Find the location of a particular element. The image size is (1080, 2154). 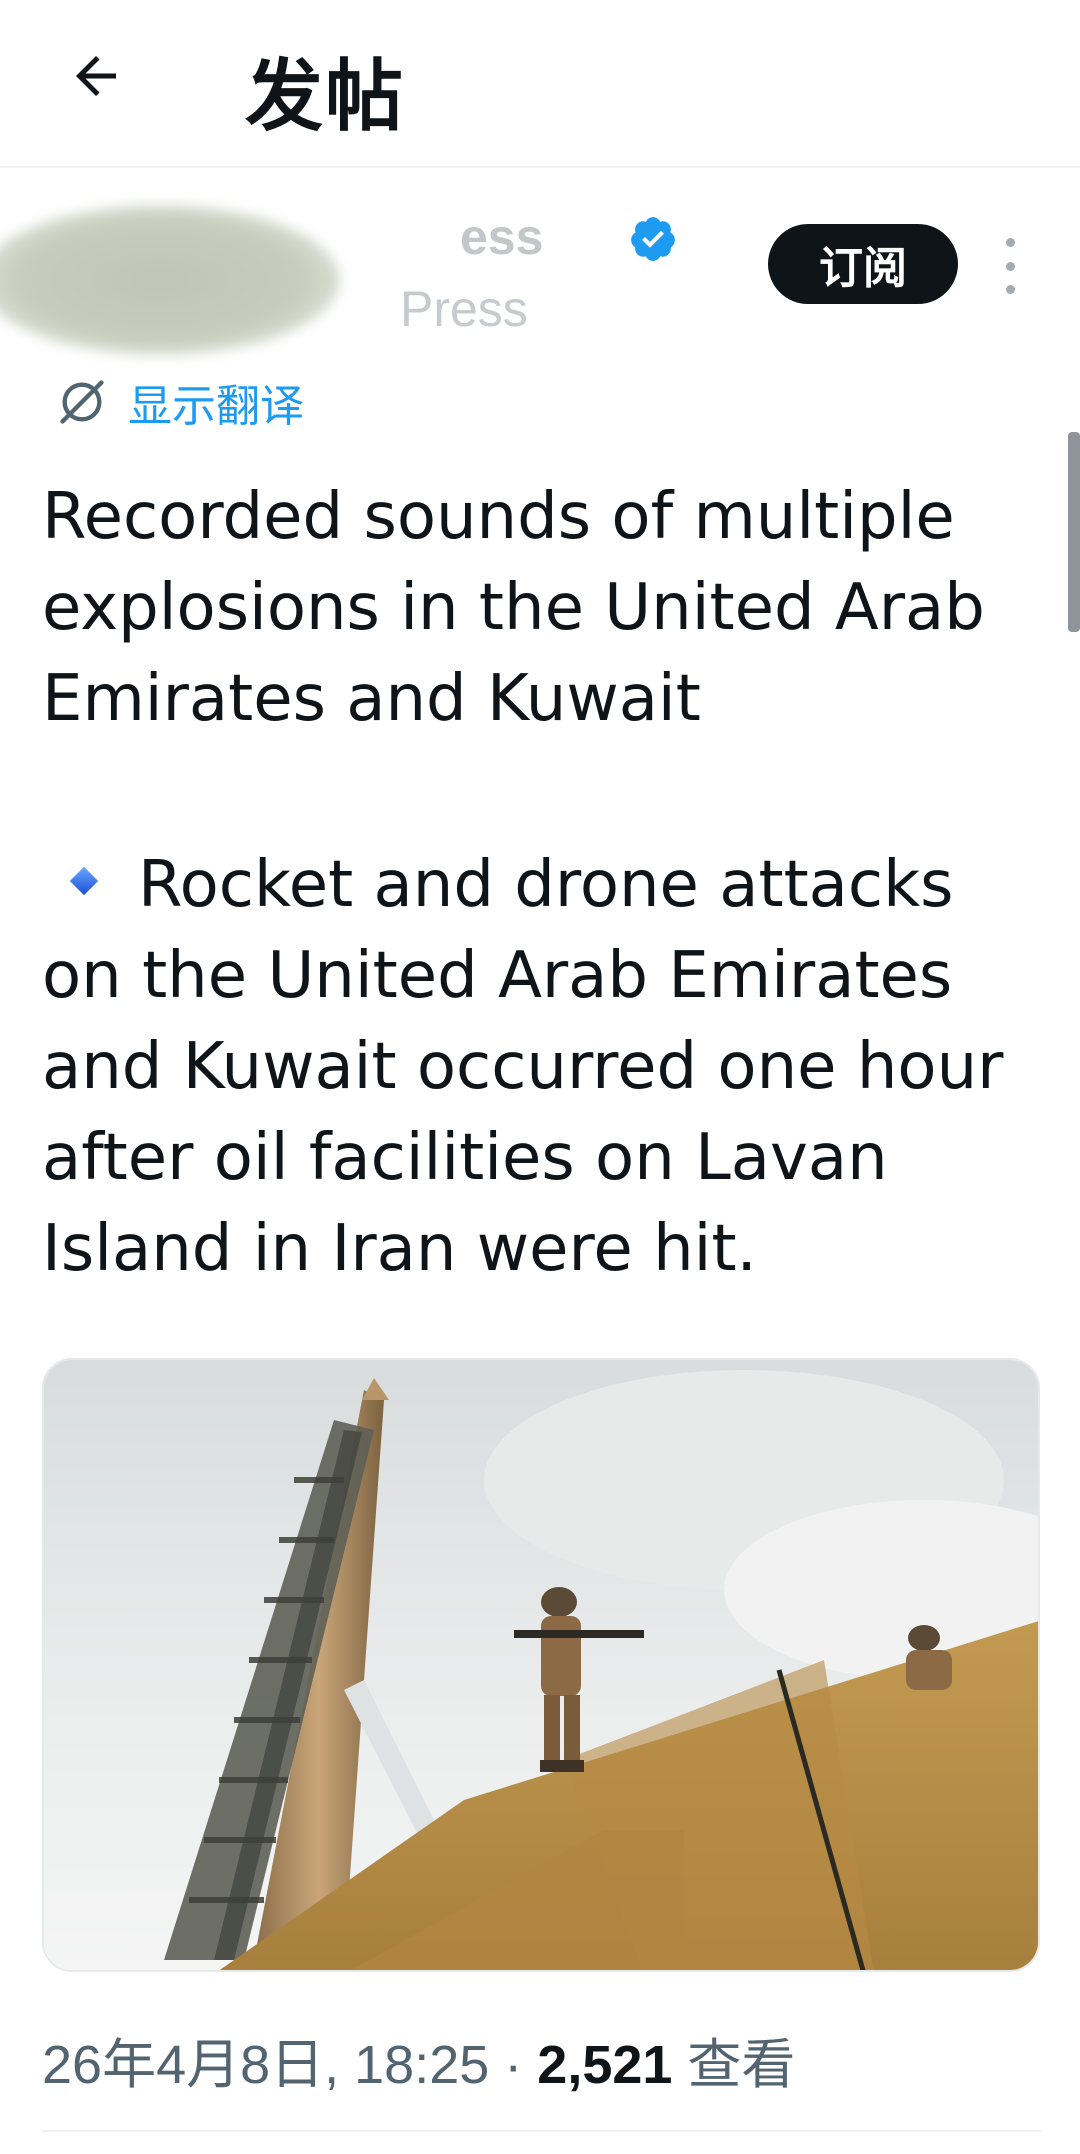

back-button is located at coordinates (96, 76).